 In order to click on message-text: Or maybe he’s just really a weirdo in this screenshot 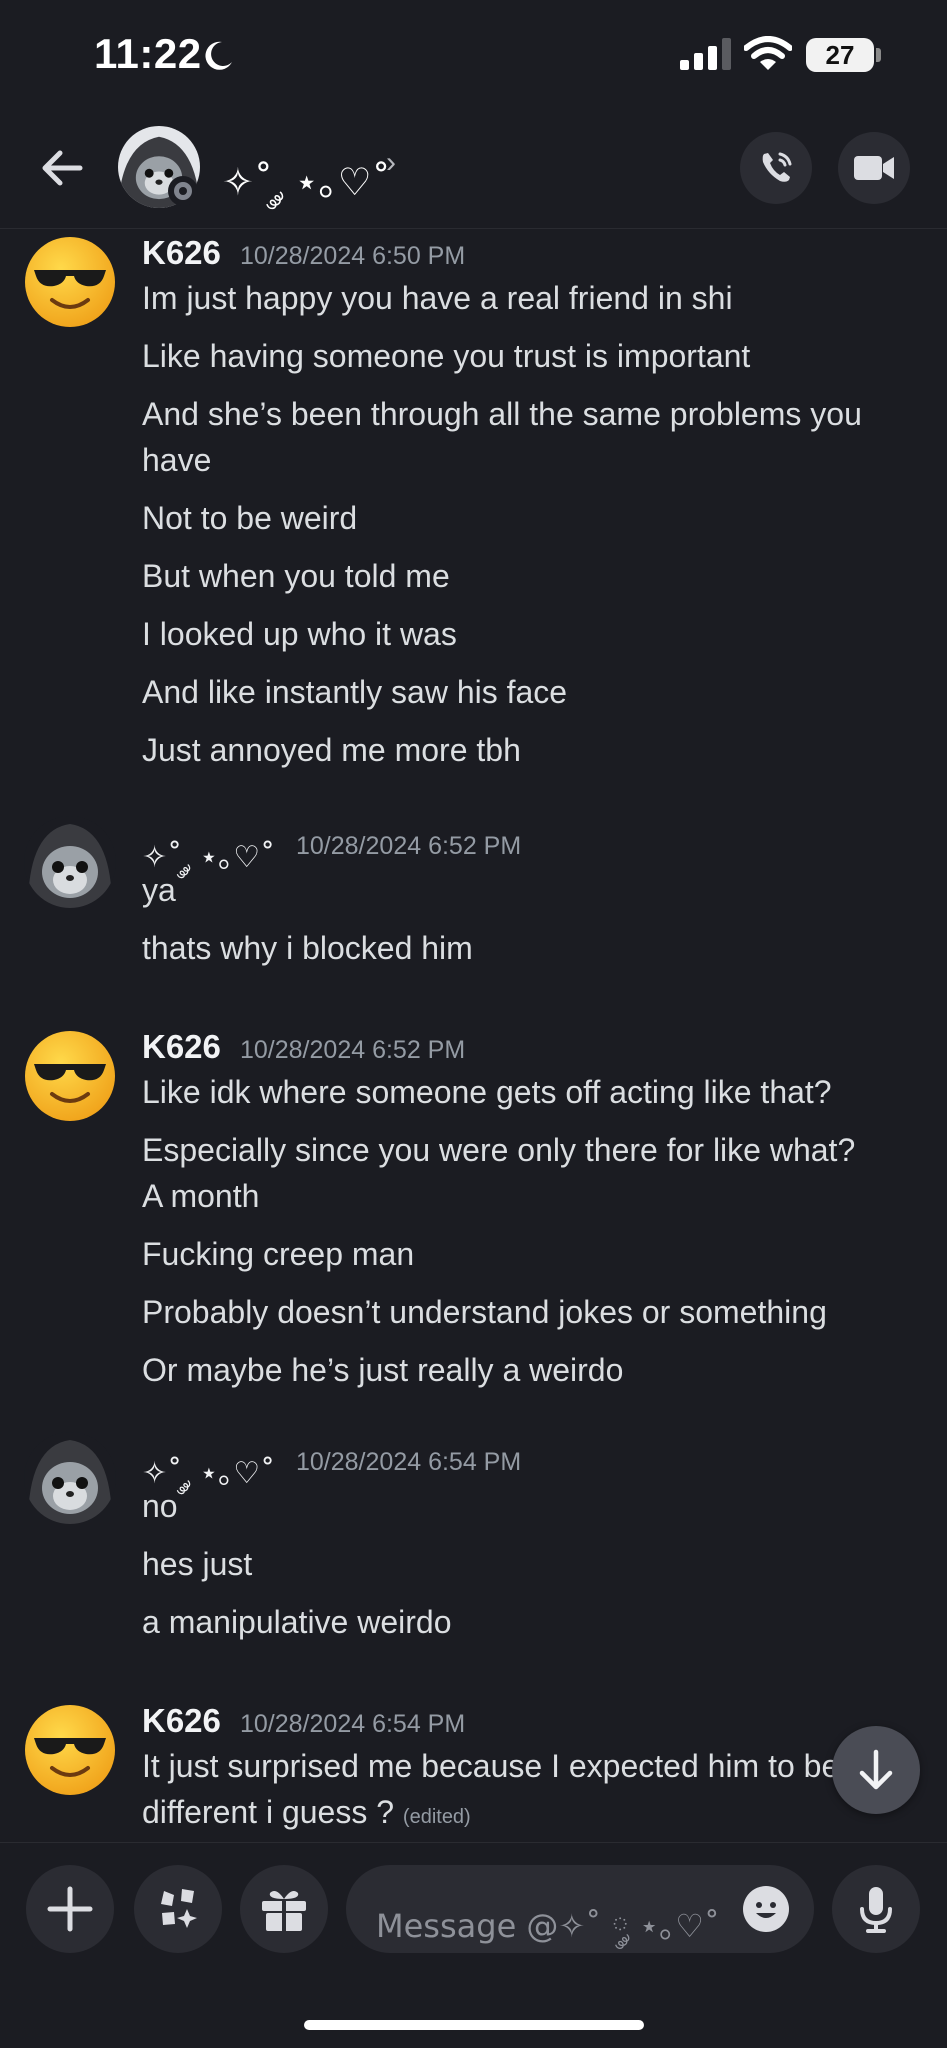, I will do `click(382, 1370)`.